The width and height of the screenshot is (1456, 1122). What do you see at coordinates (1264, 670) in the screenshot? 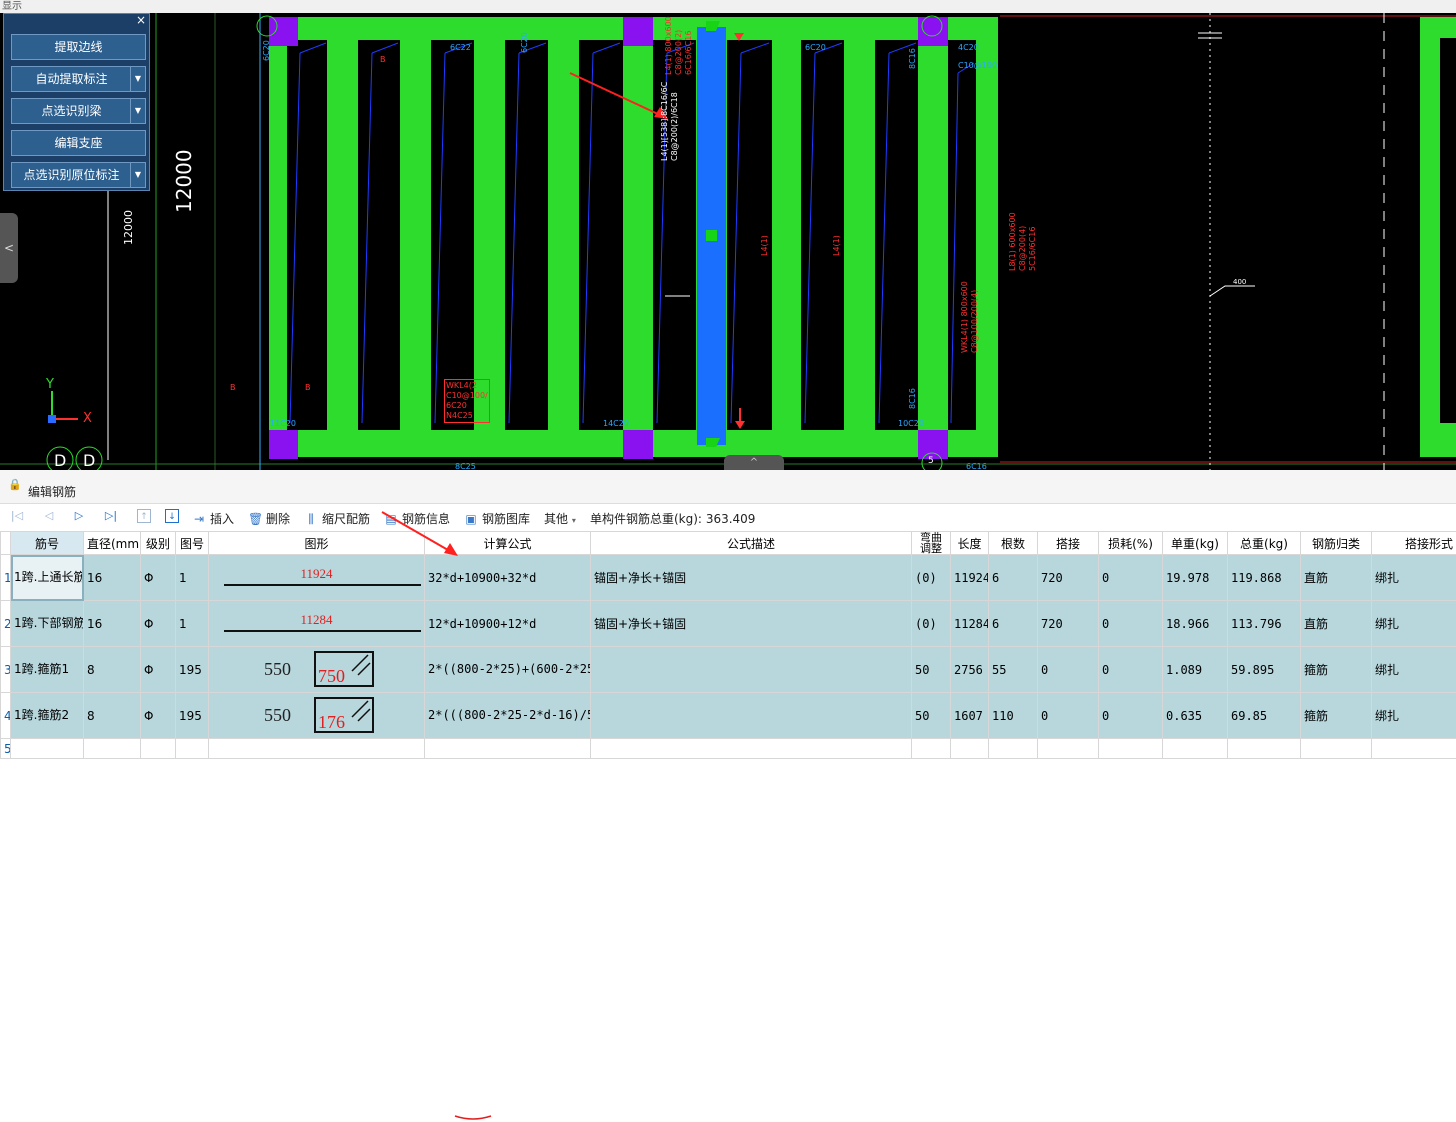
I see `total-weight-cell: 59.895` at bounding box center [1264, 670].